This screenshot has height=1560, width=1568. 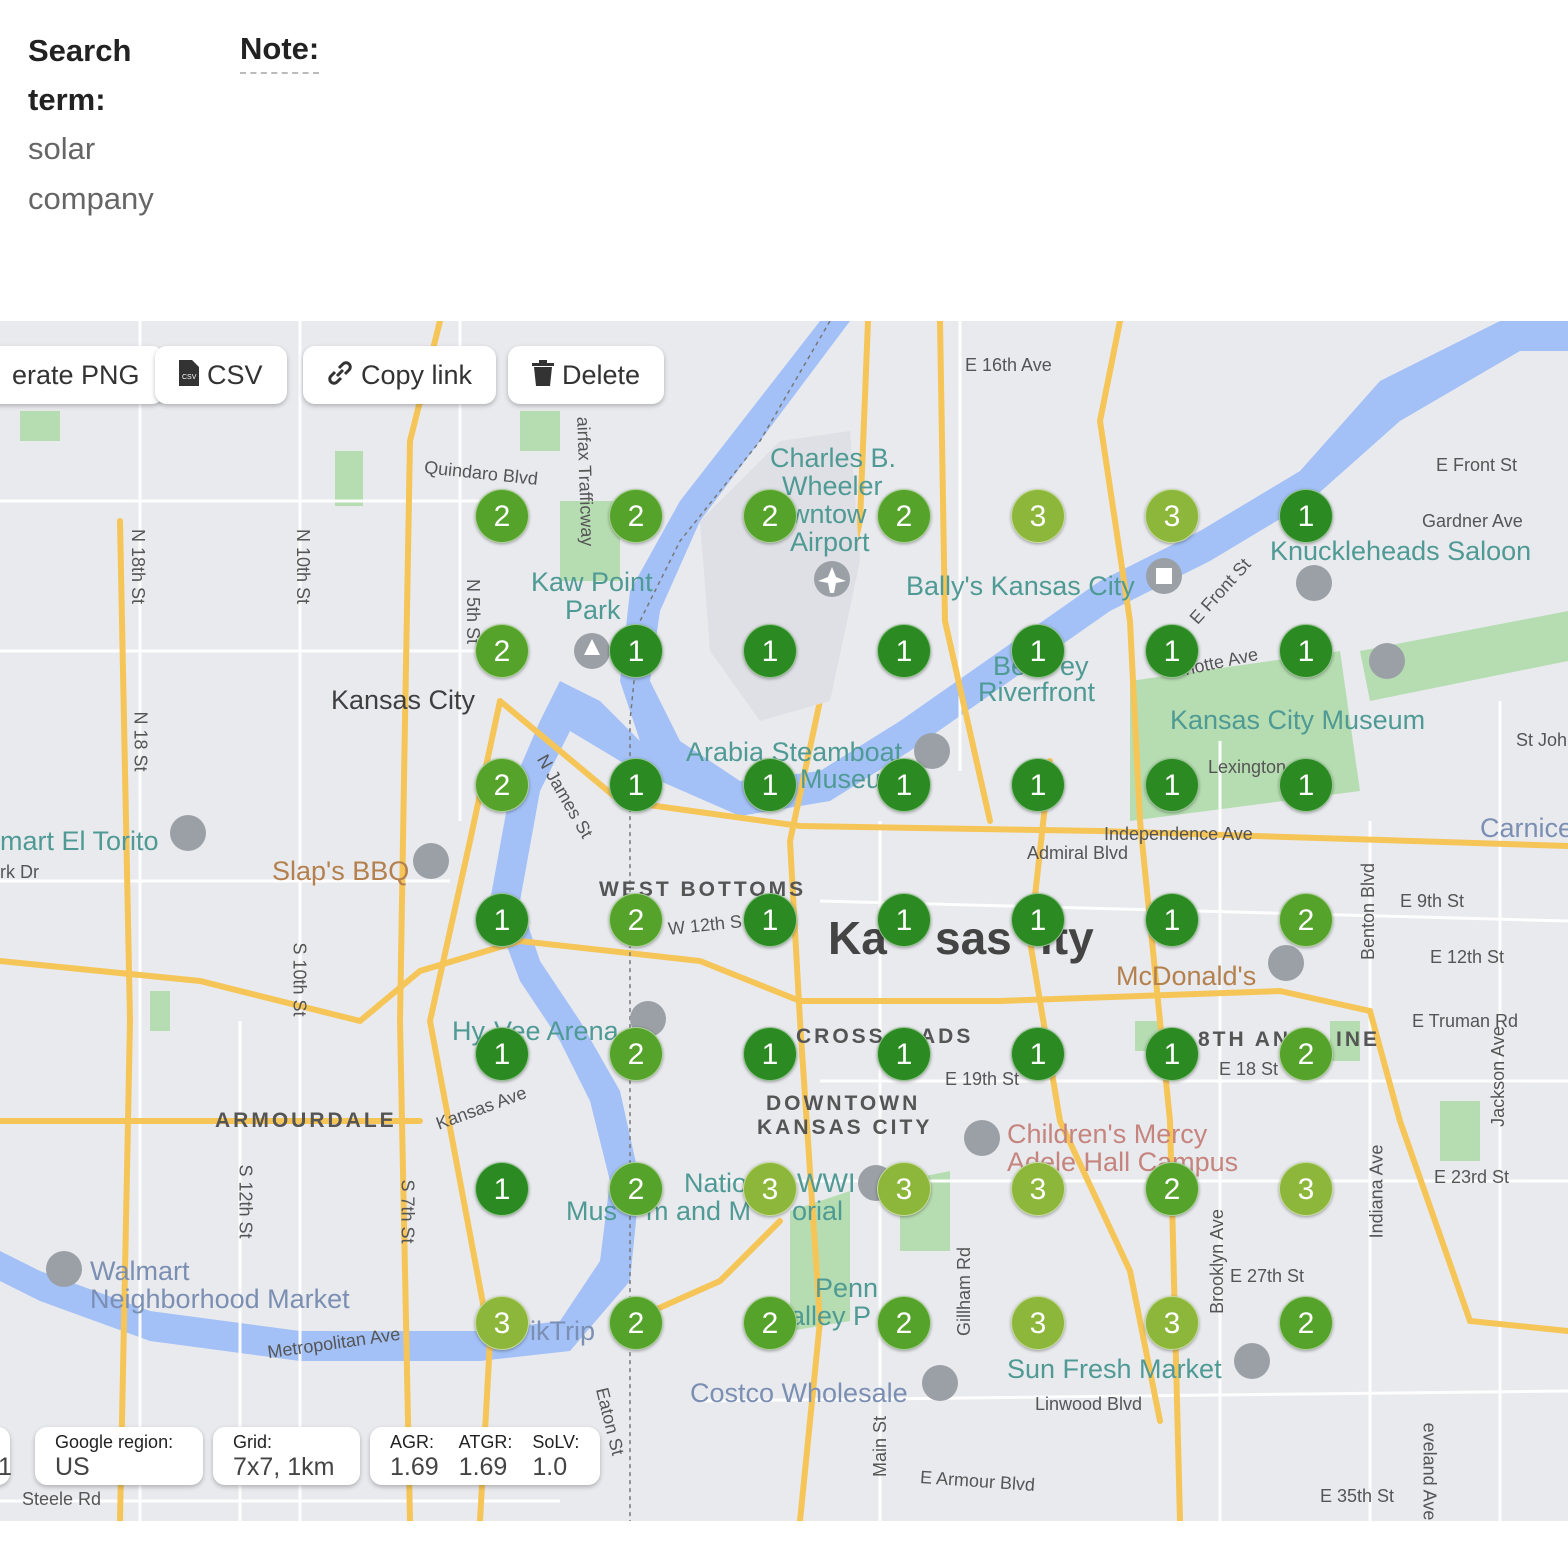 I want to click on info-fragment-value: 1, so click(x=6, y=1467).